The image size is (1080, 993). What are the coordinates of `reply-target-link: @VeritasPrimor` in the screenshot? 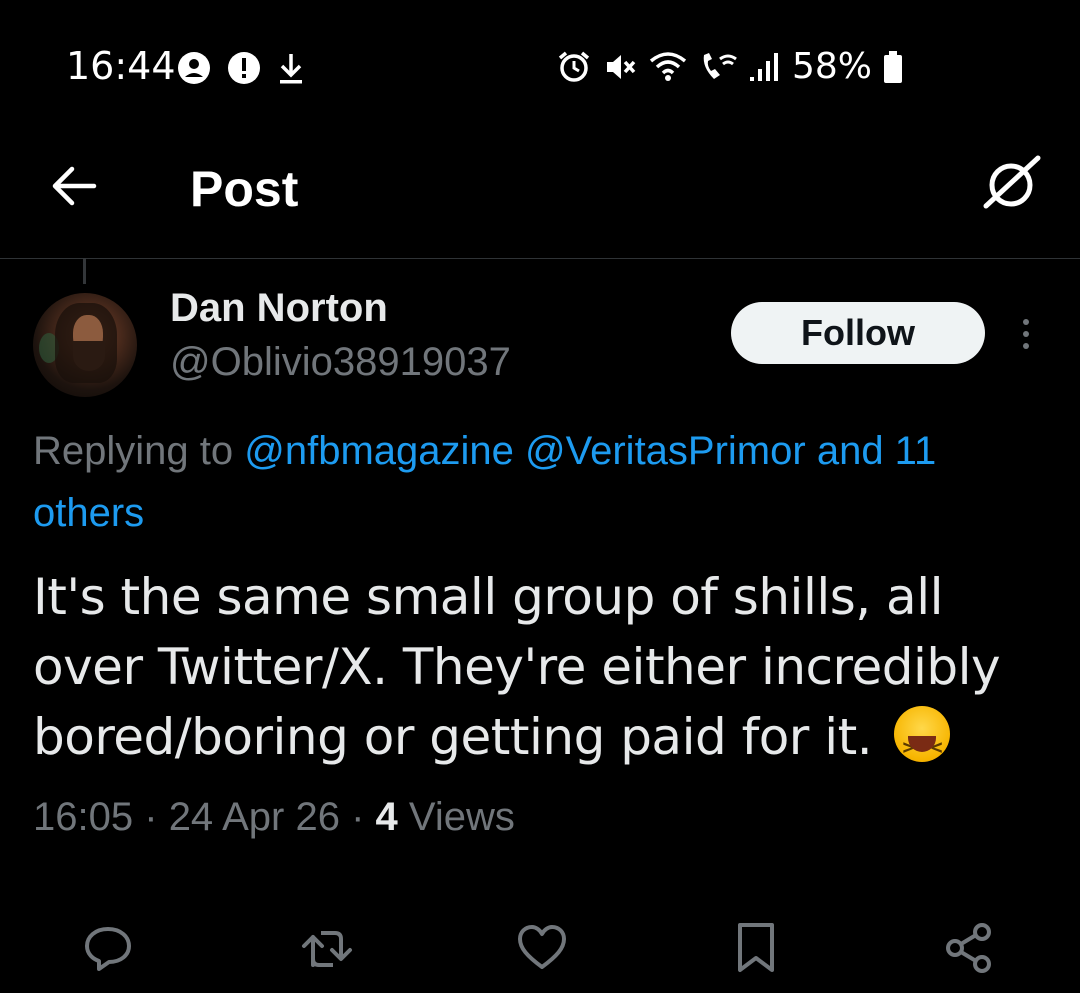 It's located at (665, 451).